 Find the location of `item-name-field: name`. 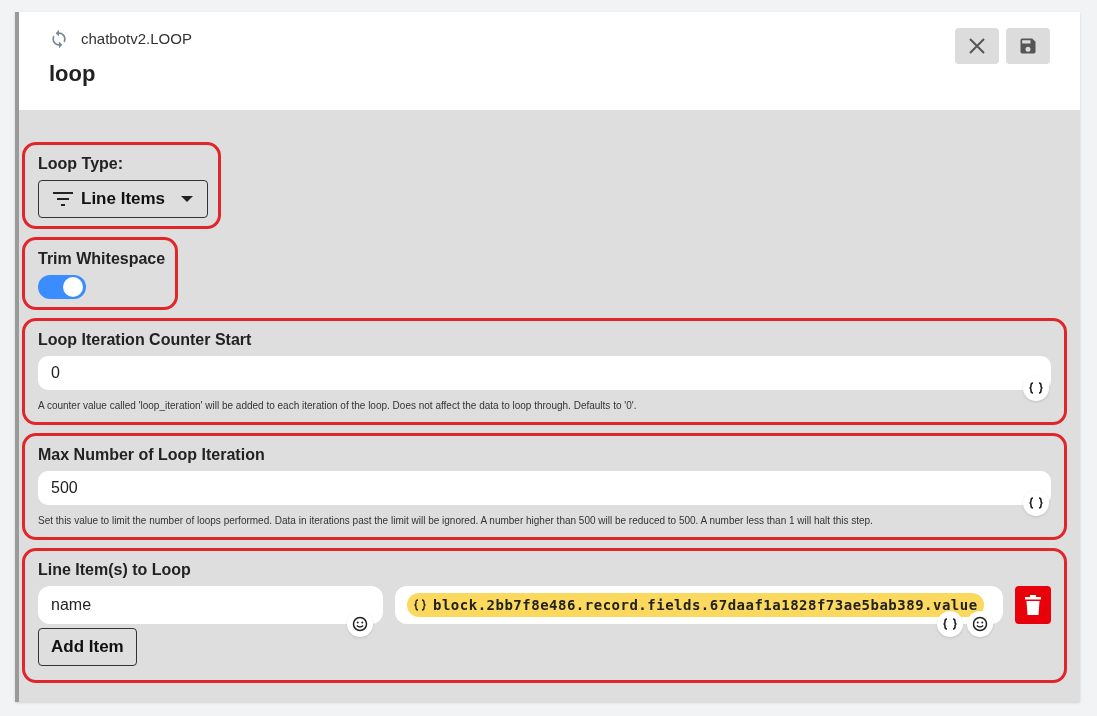

item-name-field: name is located at coordinates (210, 605).